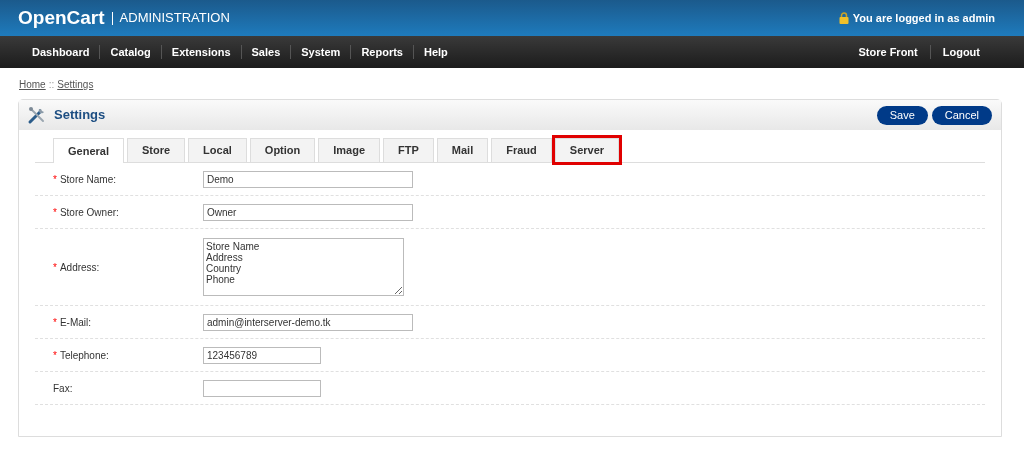 This screenshot has width=1024, height=456. I want to click on menu-item: Help, so click(435, 52).